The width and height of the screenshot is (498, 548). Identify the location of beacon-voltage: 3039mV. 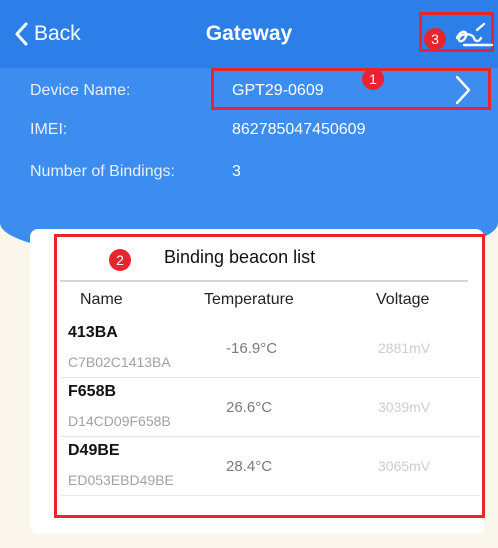
(404, 407).